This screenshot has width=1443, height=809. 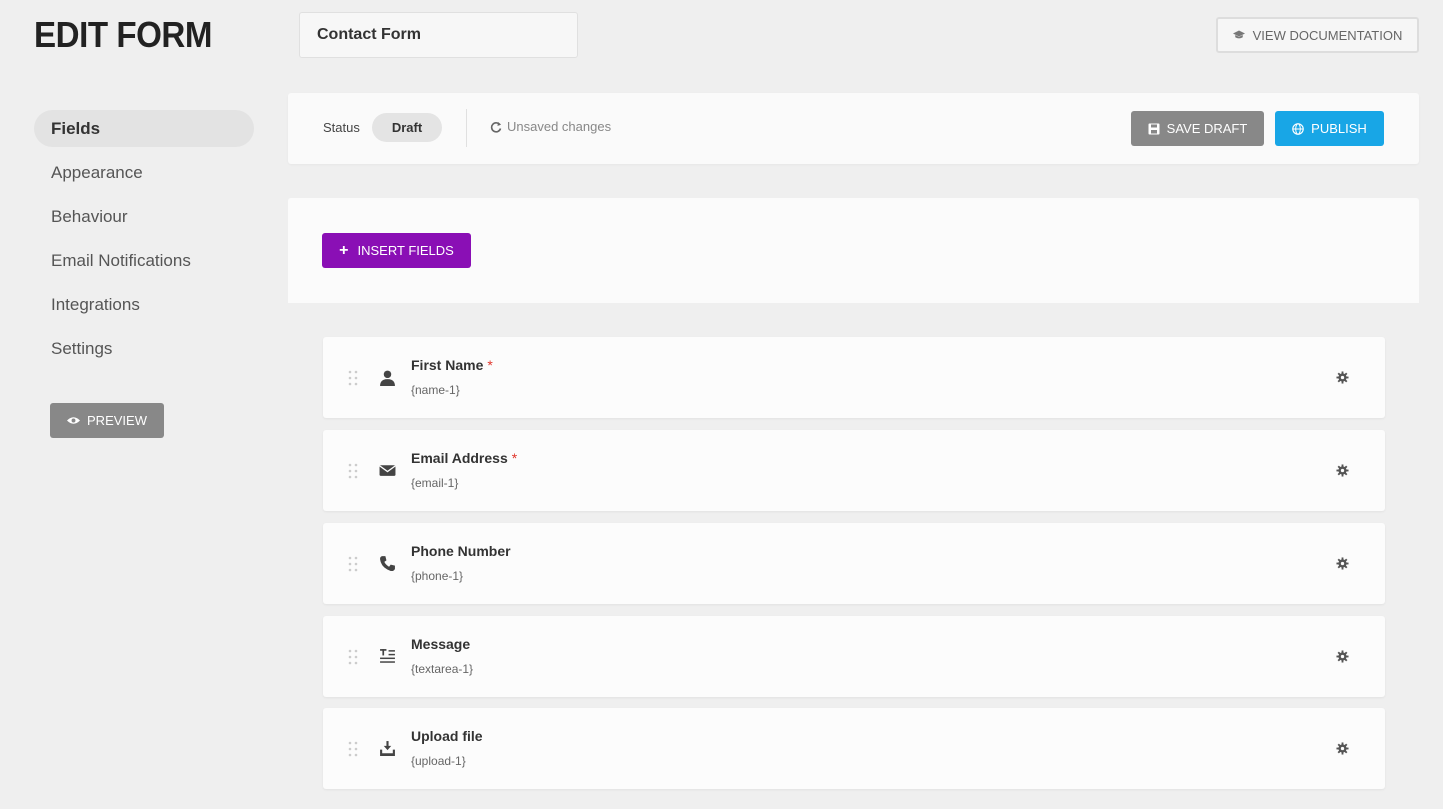 What do you see at coordinates (1207, 128) in the screenshot?
I see `save-draft-label: SAVE DRAFT` at bounding box center [1207, 128].